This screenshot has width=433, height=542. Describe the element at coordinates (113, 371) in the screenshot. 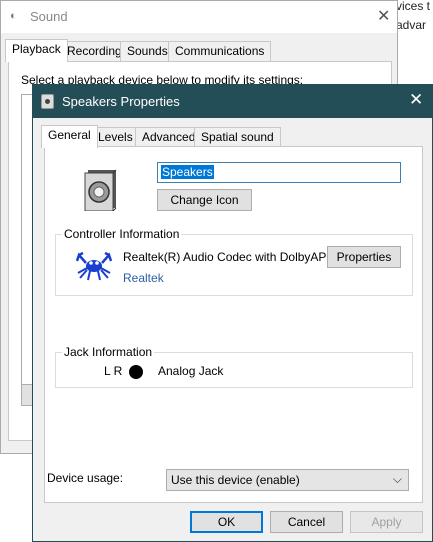

I see `jack-channels: L R` at that location.